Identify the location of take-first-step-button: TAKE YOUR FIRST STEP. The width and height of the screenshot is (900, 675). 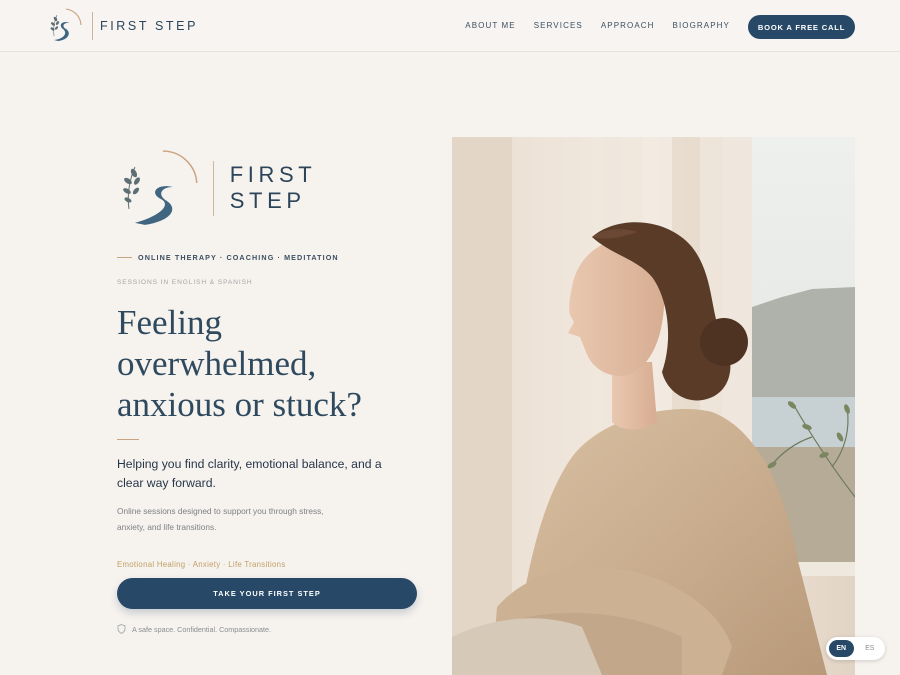
(267, 593).